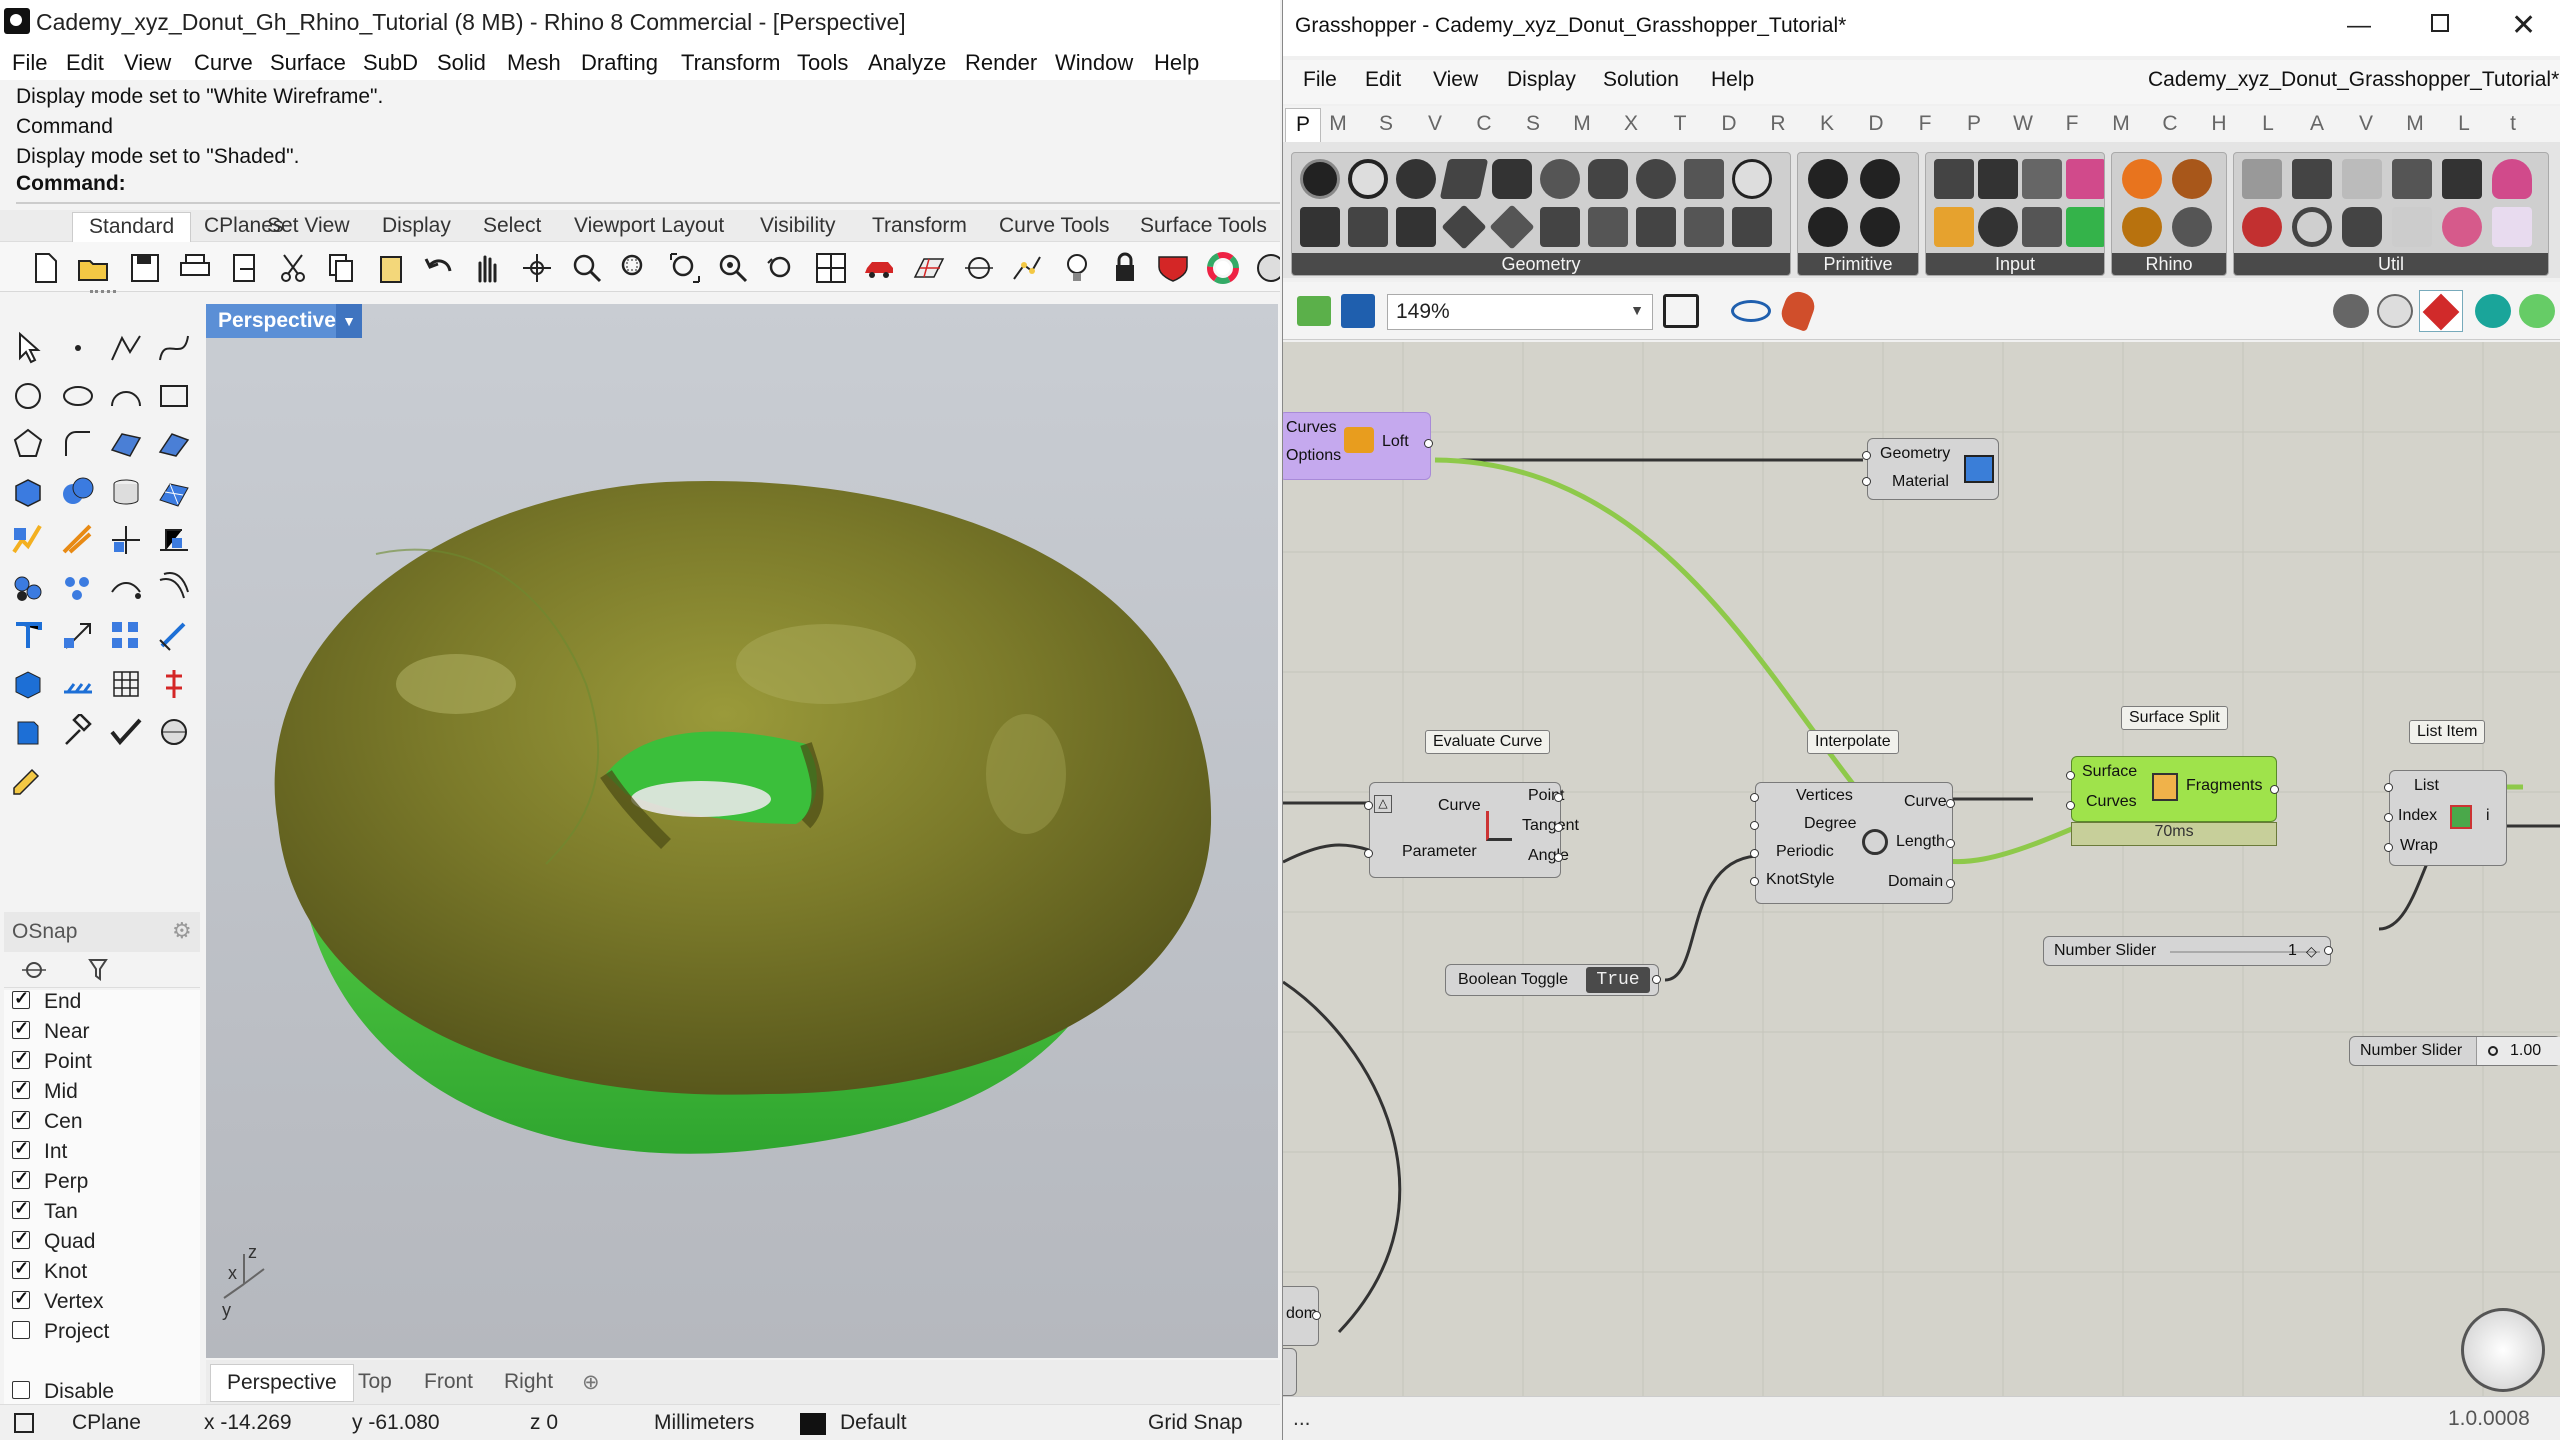 This screenshot has height=1440, width=2560. Describe the element at coordinates (2395, 311) in the screenshot. I see `preview-shaded-icon` at that location.